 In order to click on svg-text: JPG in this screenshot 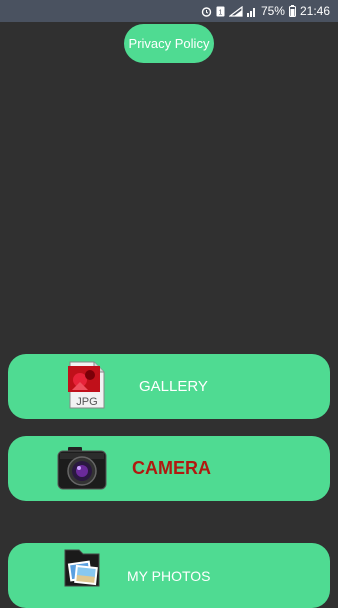, I will do `click(86, 402)`.